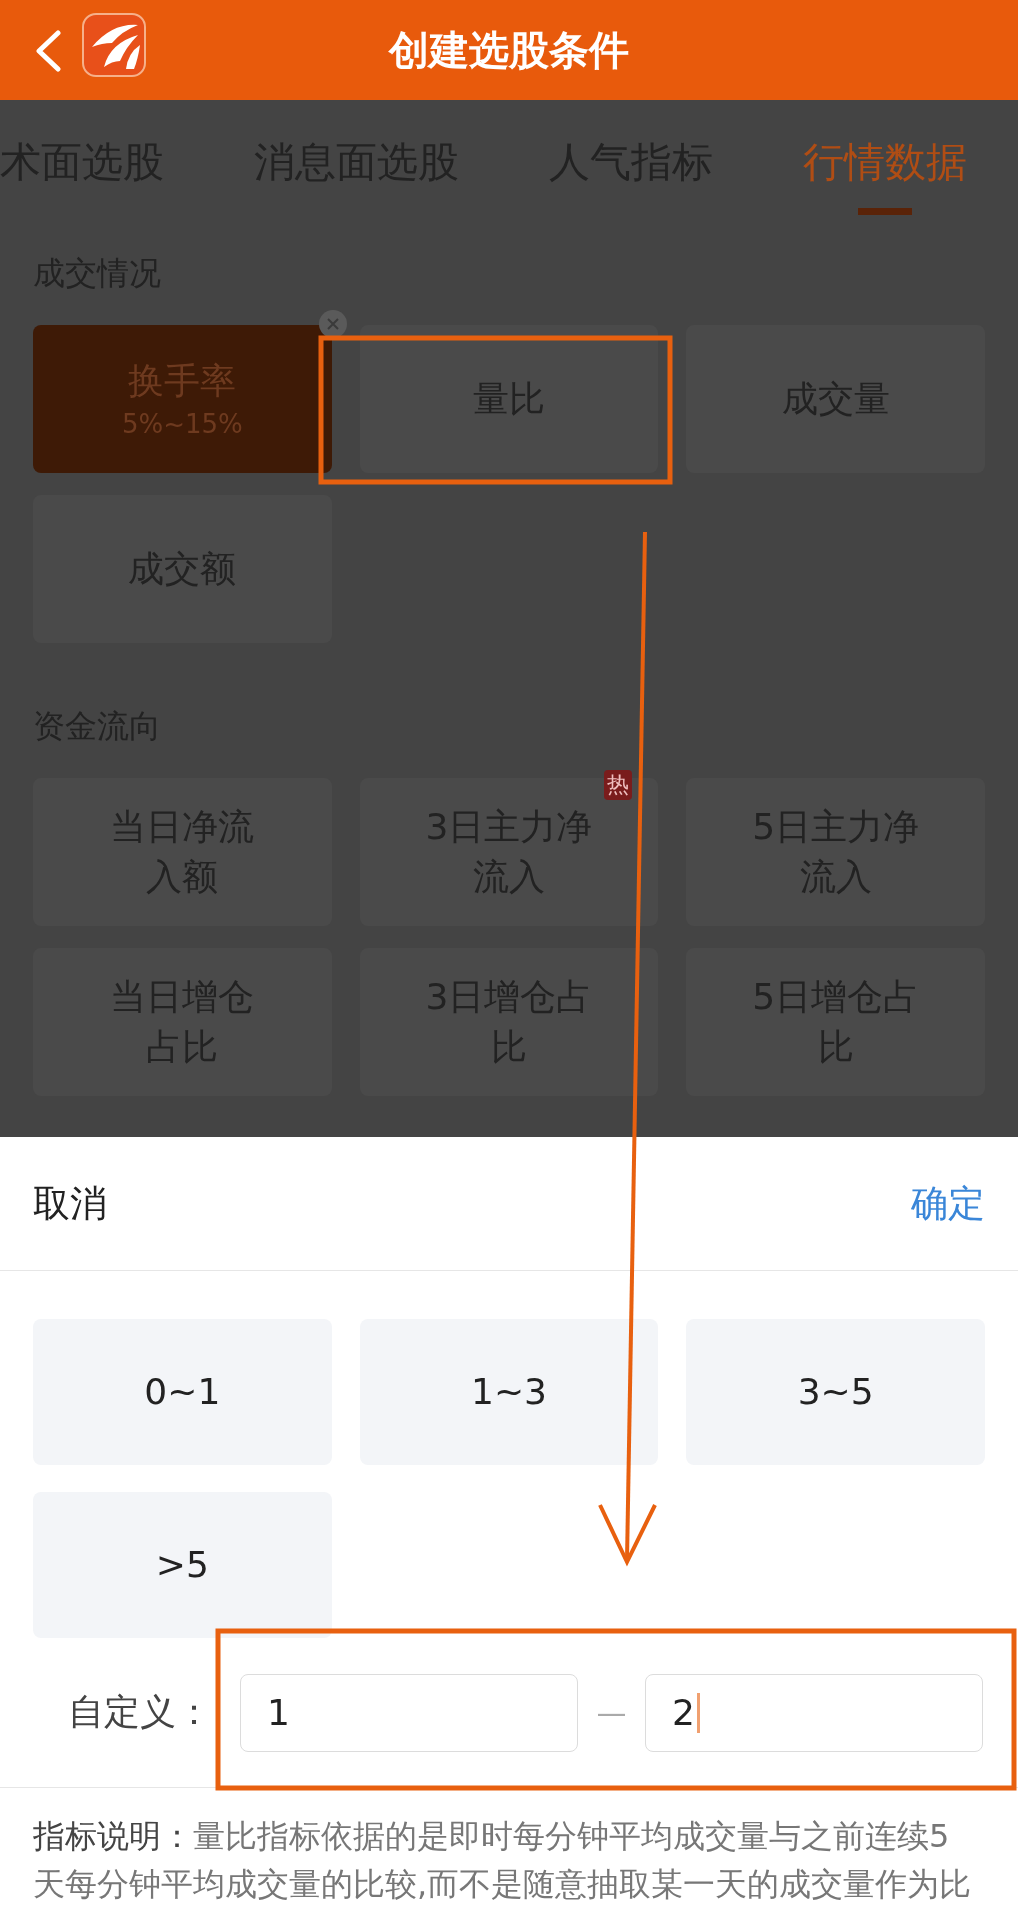  Describe the element at coordinates (332, 324) in the screenshot. I see `close-icon` at that location.